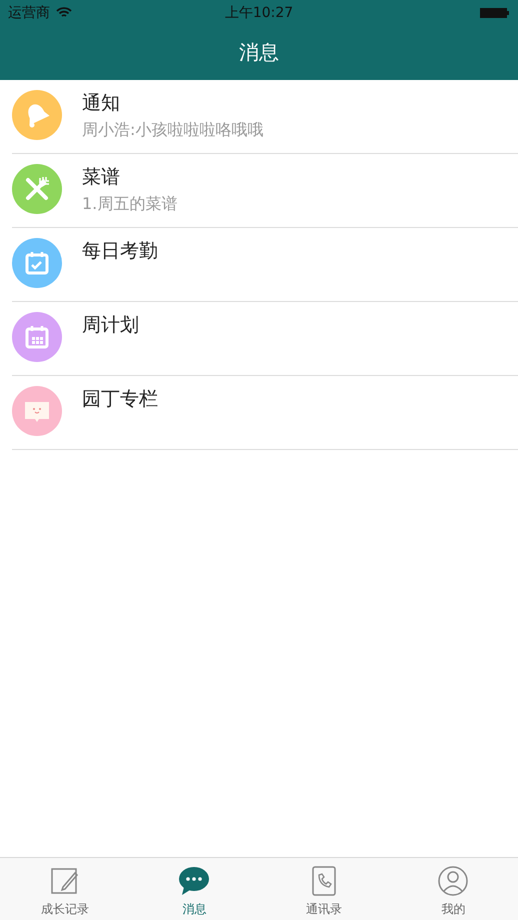 This screenshot has height=920, width=518. What do you see at coordinates (65, 889) in the screenshot?
I see `tab-bar-item: 成长记录` at bounding box center [65, 889].